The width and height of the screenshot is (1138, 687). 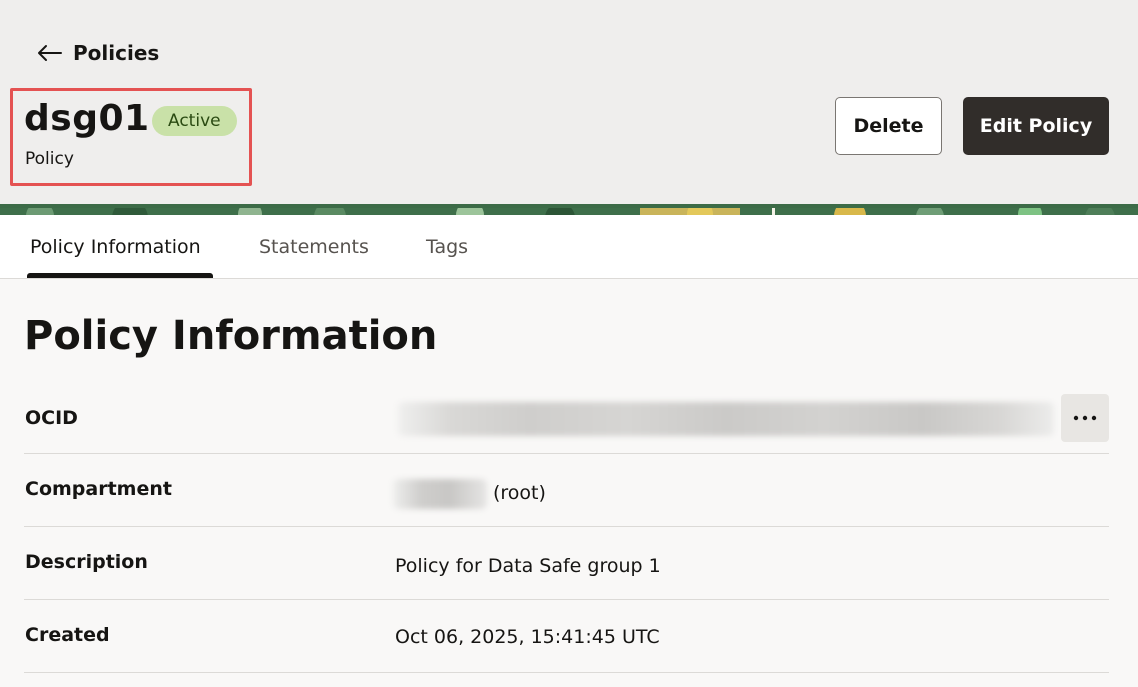 What do you see at coordinates (98, 489) in the screenshot?
I see `row-label-compartment: Compartment` at bounding box center [98, 489].